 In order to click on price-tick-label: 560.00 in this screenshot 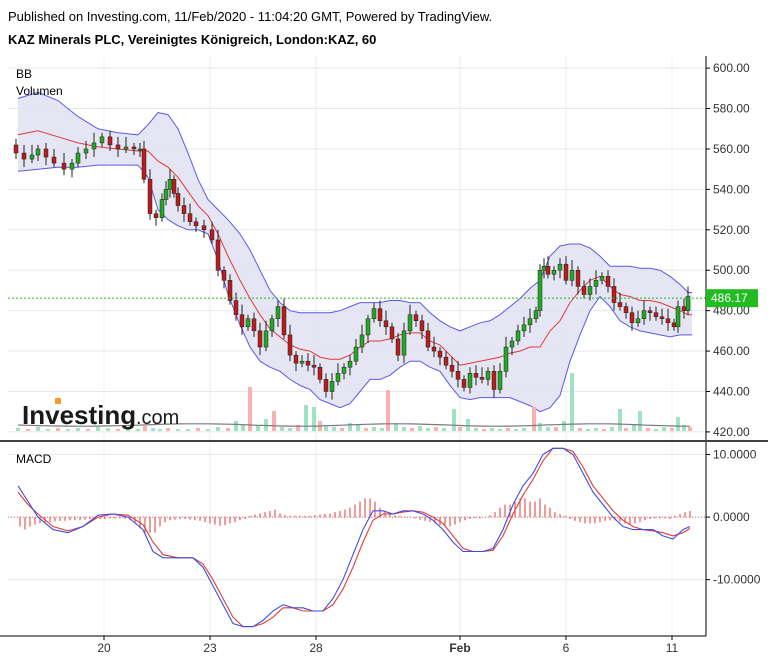, I will do `click(731, 149)`.